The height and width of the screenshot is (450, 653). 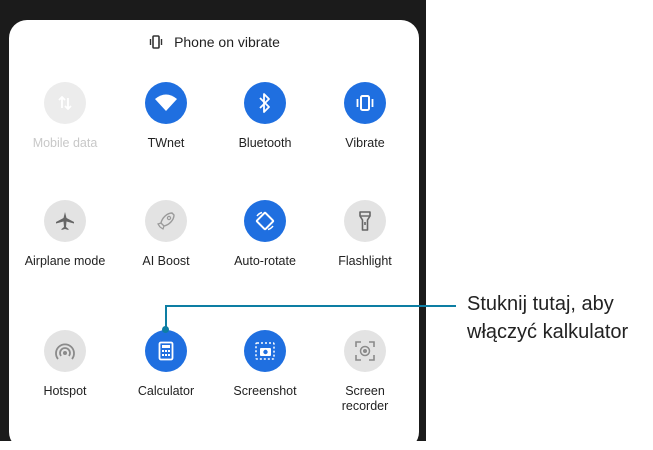 What do you see at coordinates (559, 318) in the screenshot?
I see `callout-text: Stuknij tutaj, aby włączyć kalkulator` at bounding box center [559, 318].